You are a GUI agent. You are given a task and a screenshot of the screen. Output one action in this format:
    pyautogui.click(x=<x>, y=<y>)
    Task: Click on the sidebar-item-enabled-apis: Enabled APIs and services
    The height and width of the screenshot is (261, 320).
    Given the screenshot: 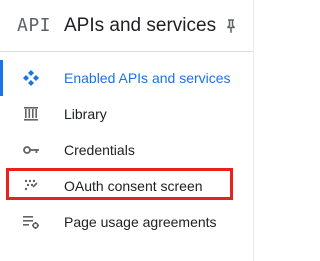 What is the action you would take?
    pyautogui.click(x=126, y=78)
    